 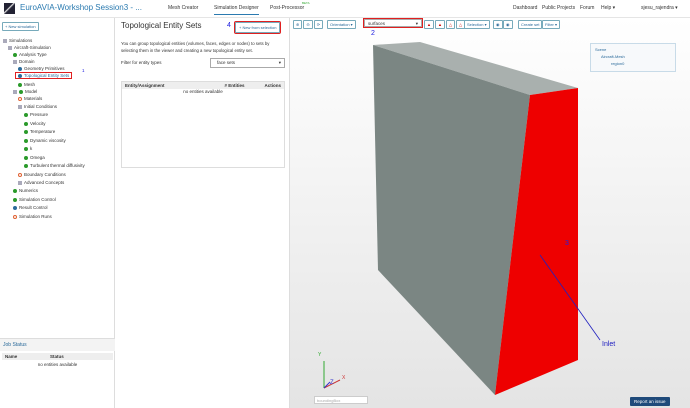 What do you see at coordinates (257, 27) in the screenshot?
I see `new-from-selection-button: + New from selection` at bounding box center [257, 27].